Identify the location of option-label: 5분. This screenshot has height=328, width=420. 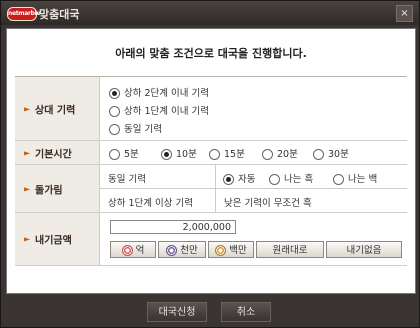
(131, 154).